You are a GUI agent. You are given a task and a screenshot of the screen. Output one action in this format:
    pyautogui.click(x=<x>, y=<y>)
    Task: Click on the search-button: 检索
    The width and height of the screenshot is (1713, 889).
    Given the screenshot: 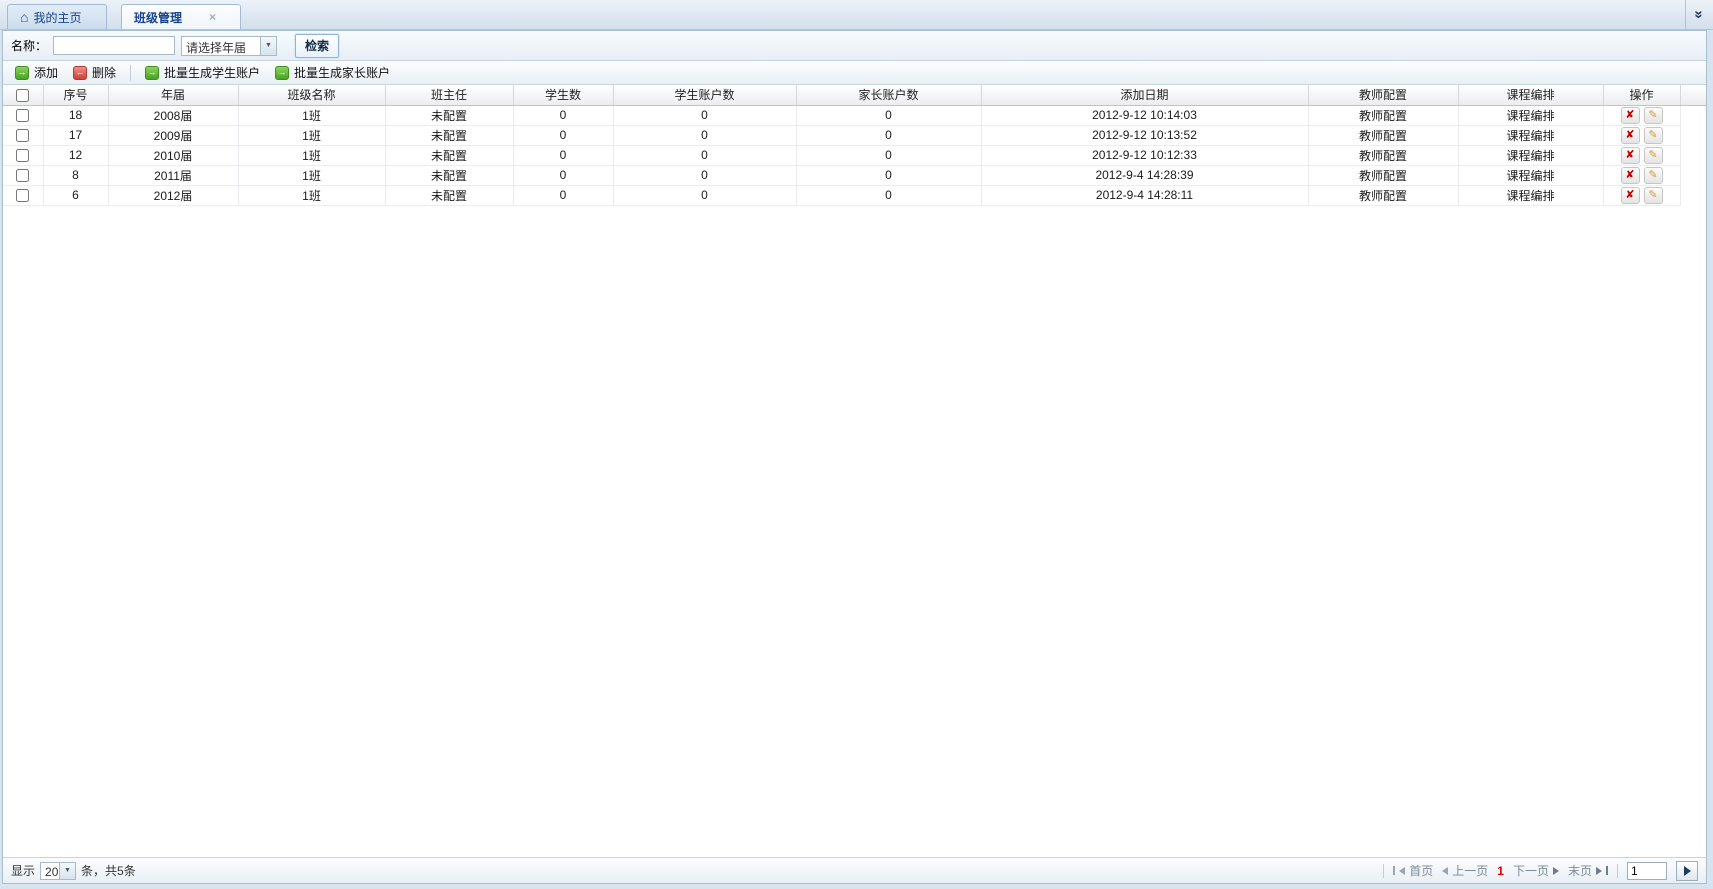 What is the action you would take?
    pyautogui.click(x=317, y=45)
    